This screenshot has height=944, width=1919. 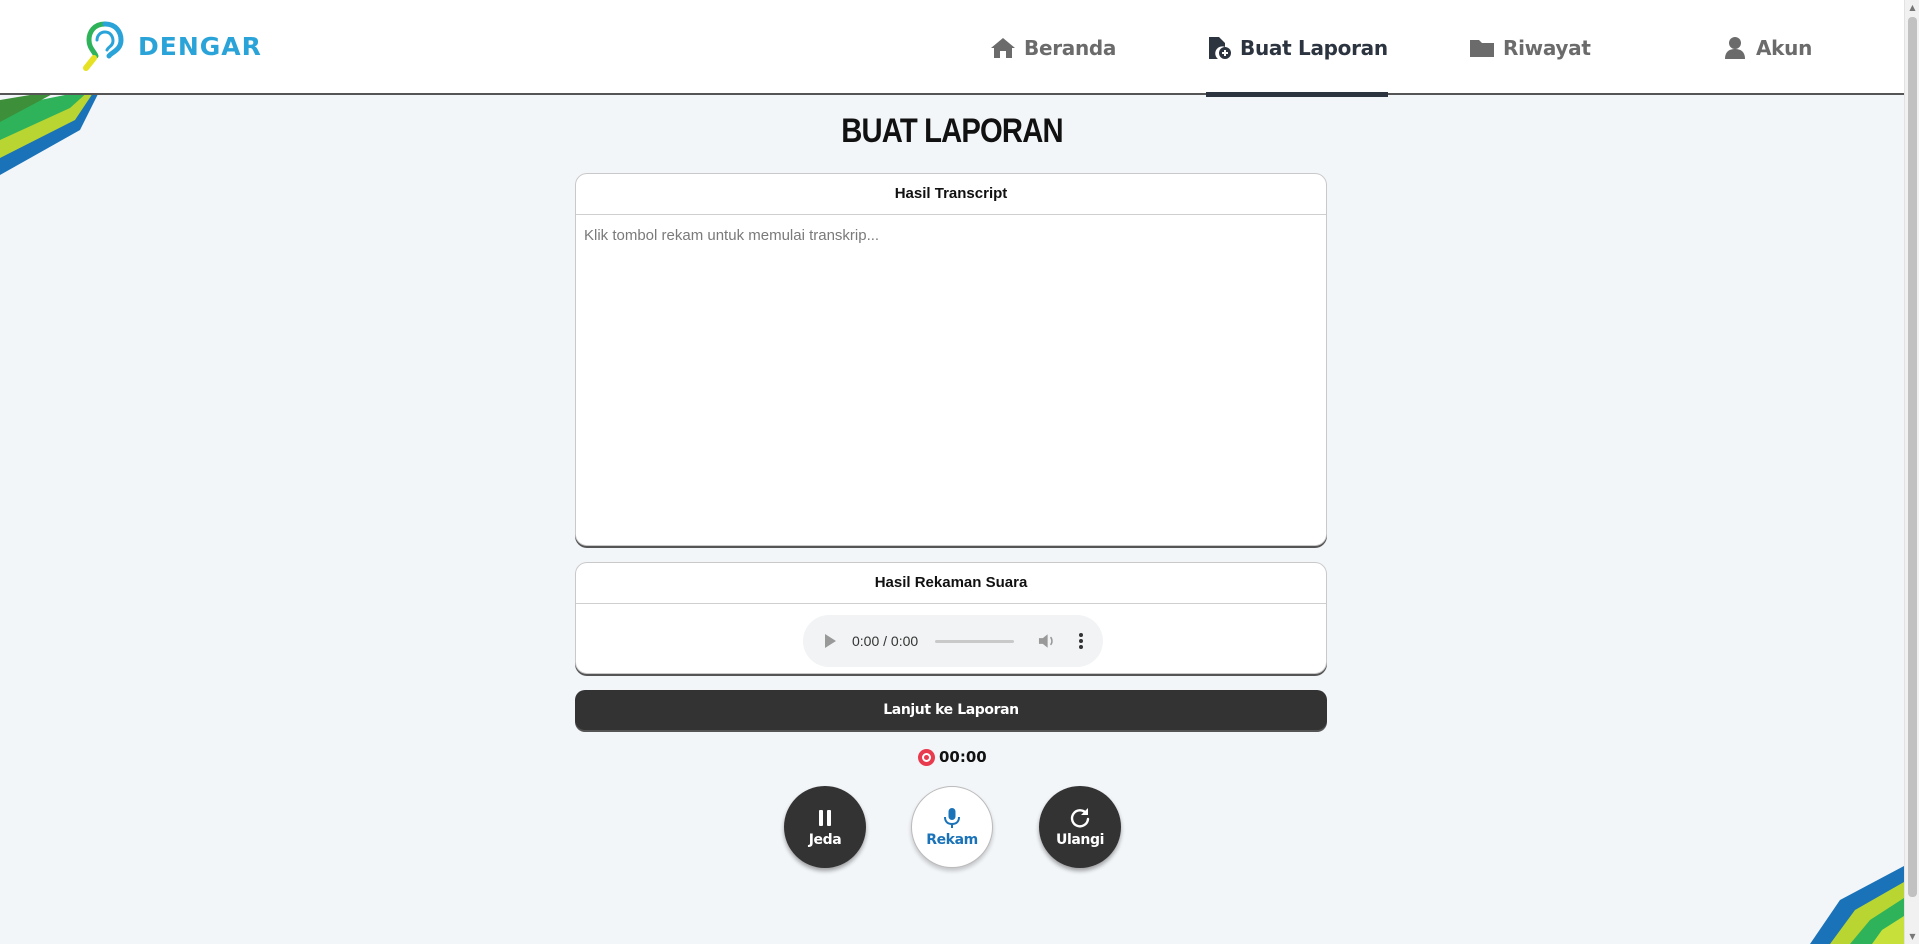 I want to click on recording-timer: 00:00, so click(x=952, y=757).